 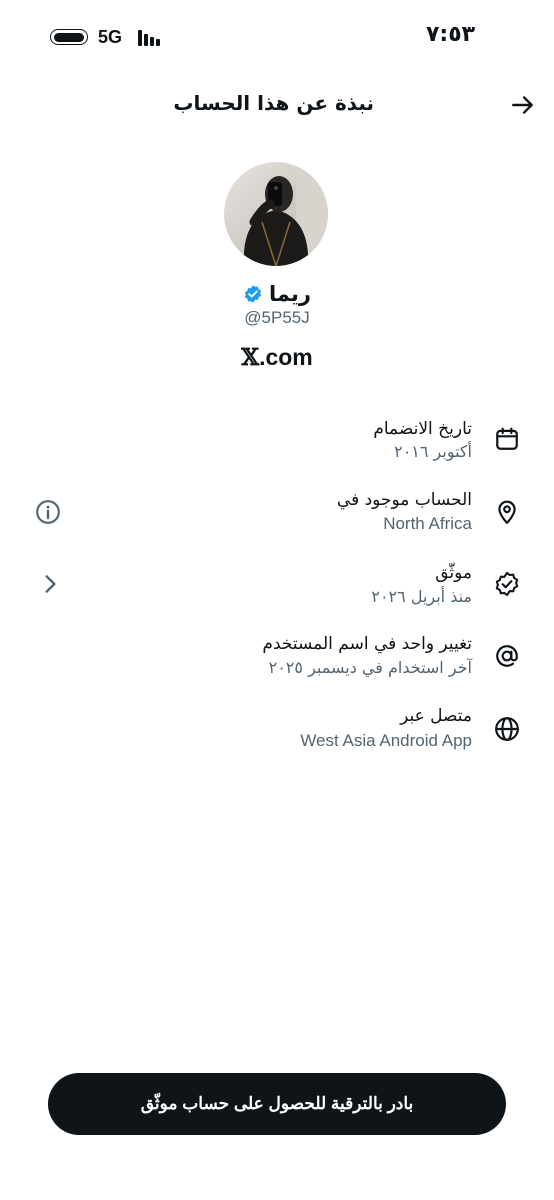 I want to click on network-label: 5G, so click(x=110, y=37).